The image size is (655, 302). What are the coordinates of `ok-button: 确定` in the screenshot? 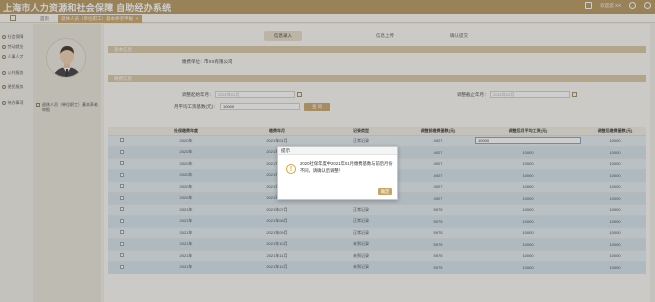 It's located at (385, 191).